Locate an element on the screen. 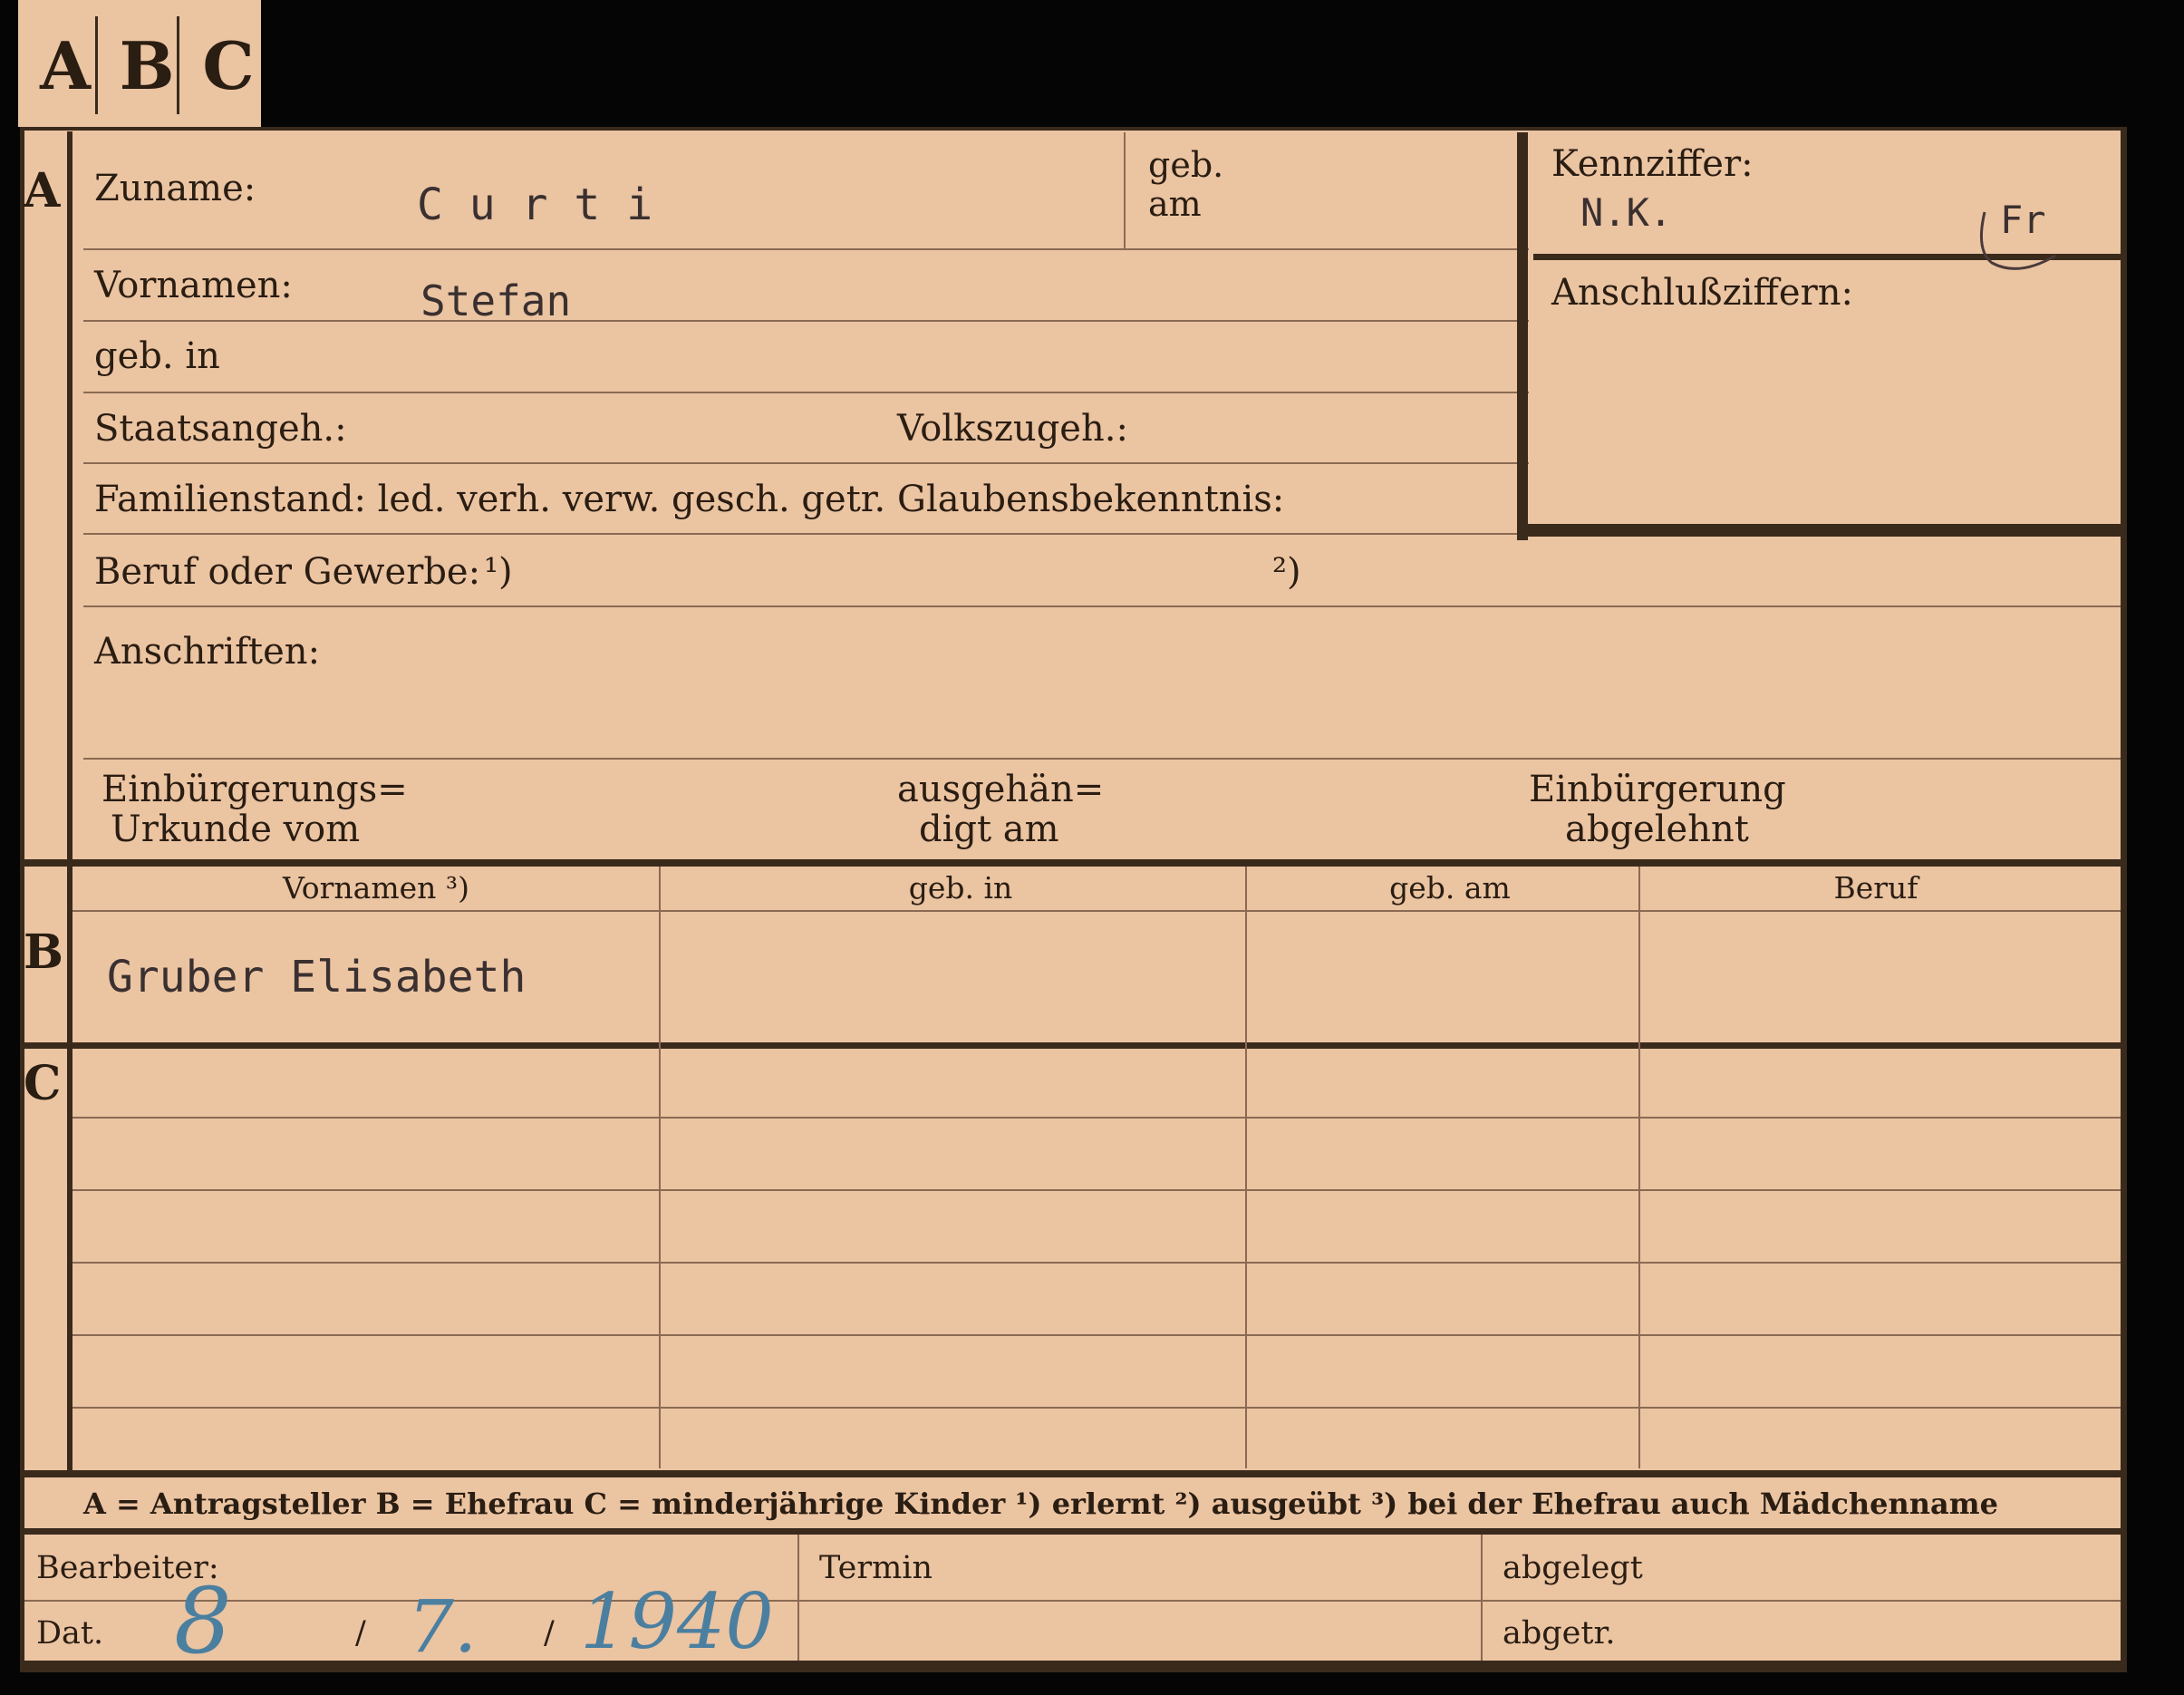  zuname-label: Zuname: is located at coordinates (175, 188).